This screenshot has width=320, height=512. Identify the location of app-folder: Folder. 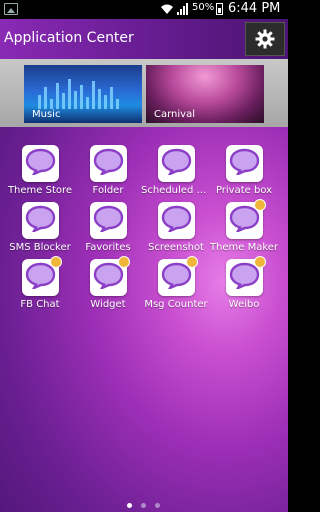
(108, 166).